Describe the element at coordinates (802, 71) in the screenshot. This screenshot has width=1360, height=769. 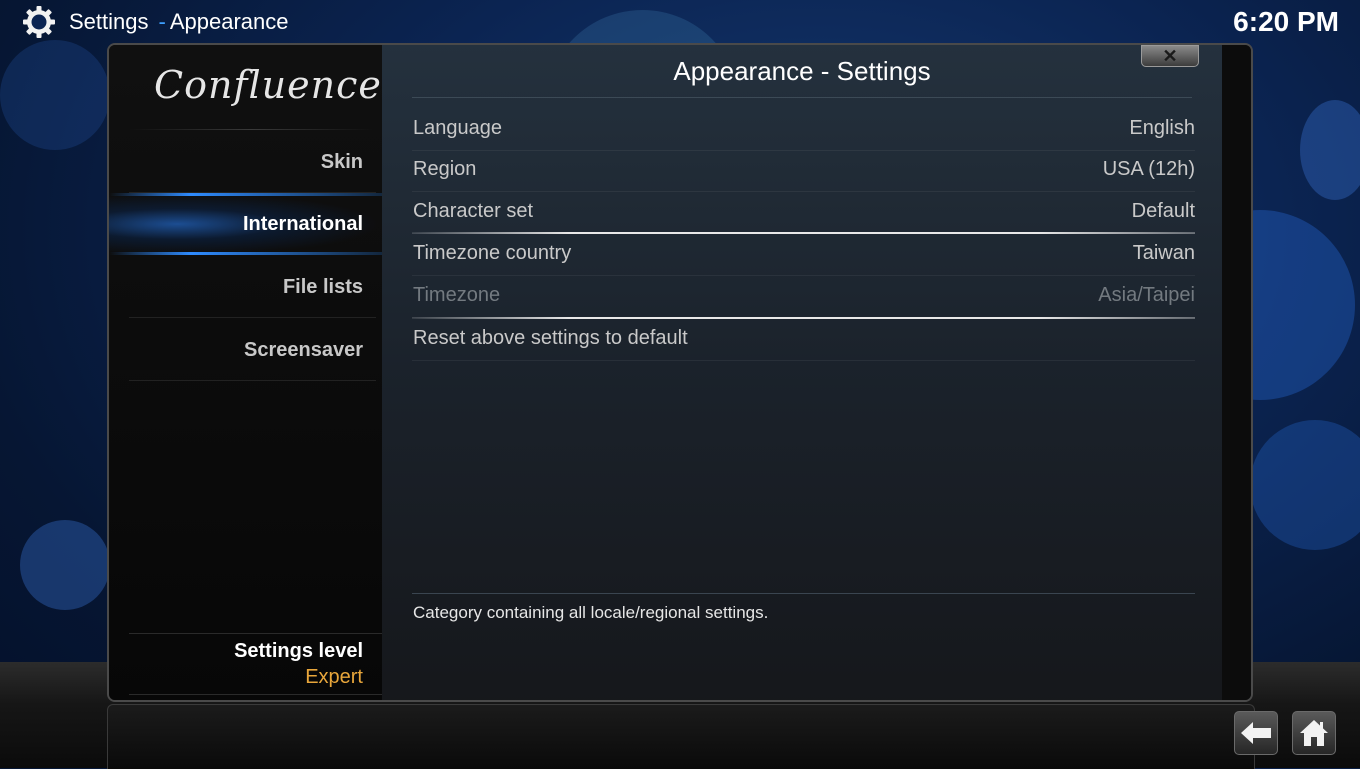
I see `dialog-title: Appearance - Settings` at that location.